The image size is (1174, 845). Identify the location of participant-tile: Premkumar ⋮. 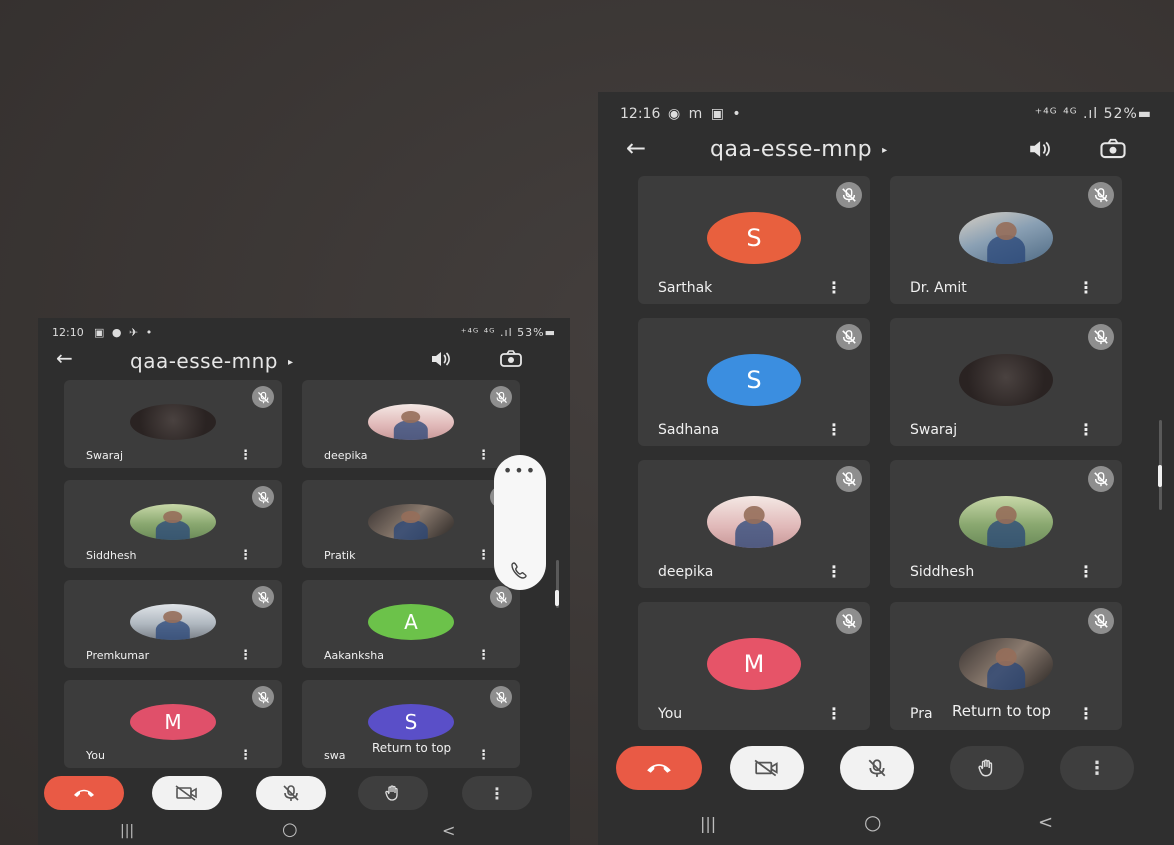
(173, 624).